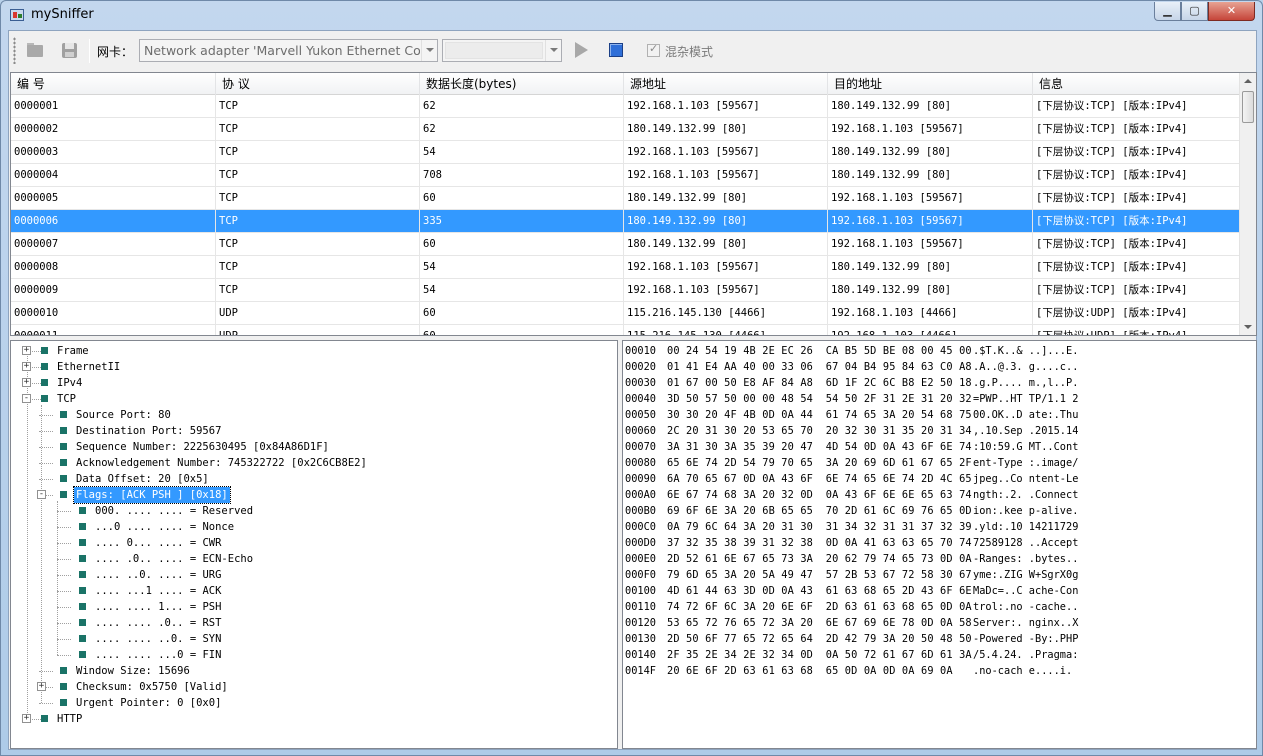 Image resolution: width=1263 pixels, height=756 pixels. What do you see at coordinates (1194, 11) in the screenshot?
I see `maximize-button: ▢` at bounding box center [1194, 11].